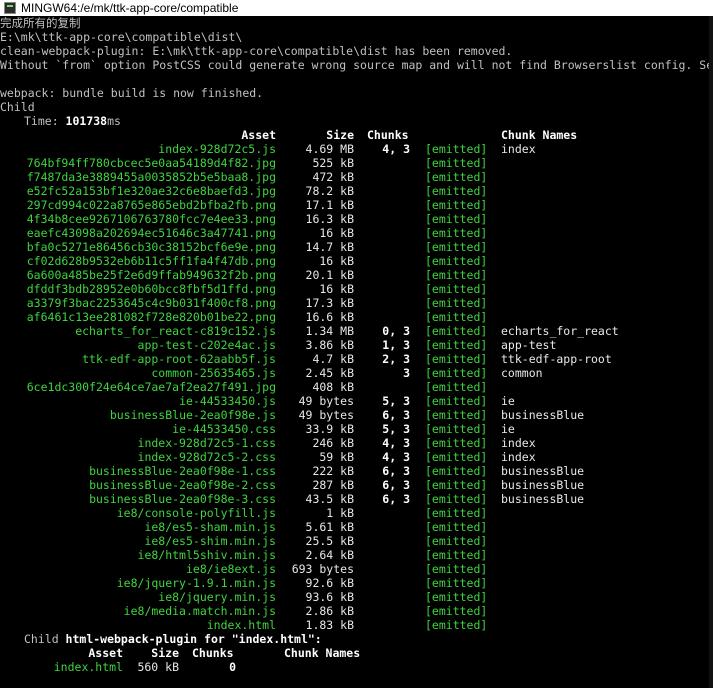 The width and height of the screenshot is (713, 688). What do you see at coordinates (329, 317) in the screenshot?
I see `asset-size: 16.6 kB` at bounding box center [329, 317].